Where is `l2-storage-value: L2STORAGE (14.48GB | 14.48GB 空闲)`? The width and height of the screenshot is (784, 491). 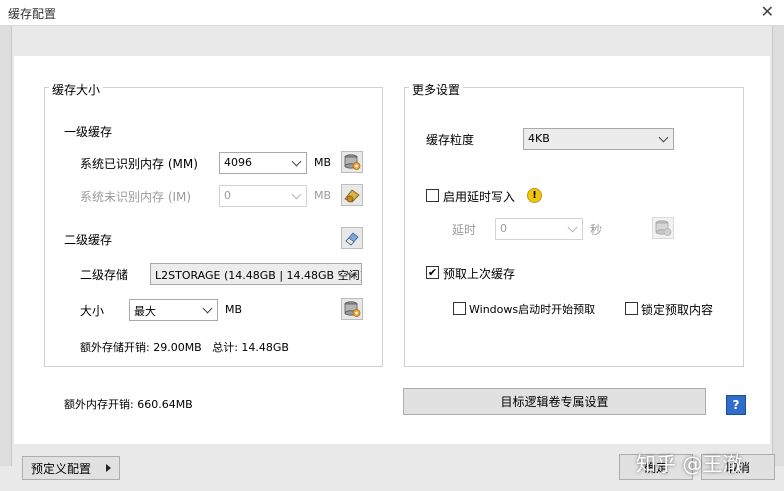
l2-storage-value: L2STORAGE (14.48GB | 14.48GB 空闲) is located at coordinates (258, 275).